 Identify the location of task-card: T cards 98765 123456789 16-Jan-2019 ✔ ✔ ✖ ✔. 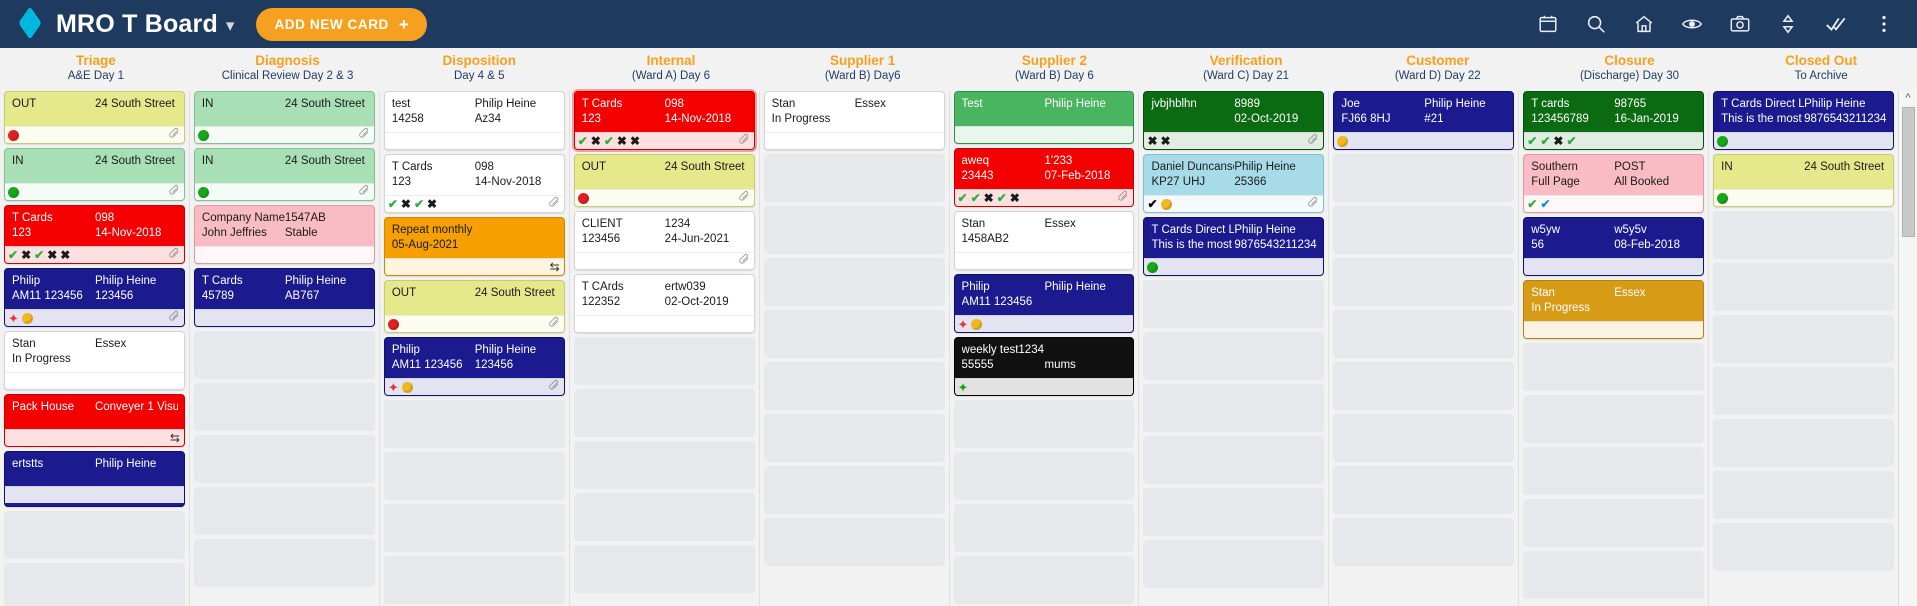
(1614, 120).